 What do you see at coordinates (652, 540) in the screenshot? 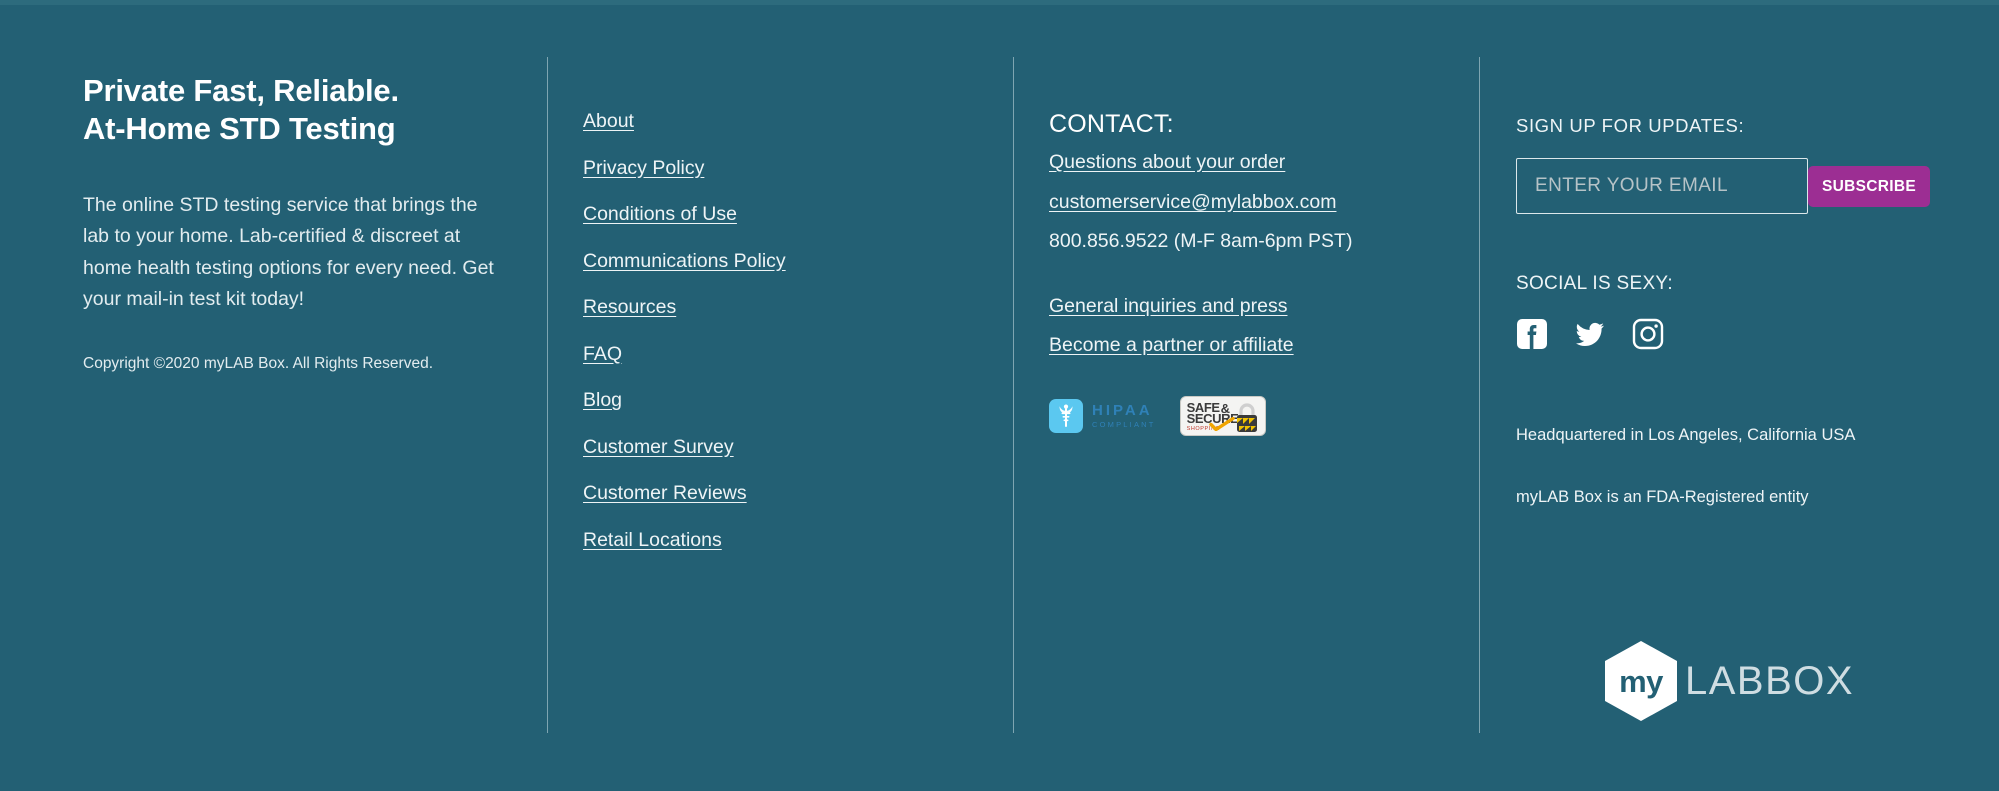
I see `footer-link-retail-locations: Retail Locations` at bounding box center [652, 540].